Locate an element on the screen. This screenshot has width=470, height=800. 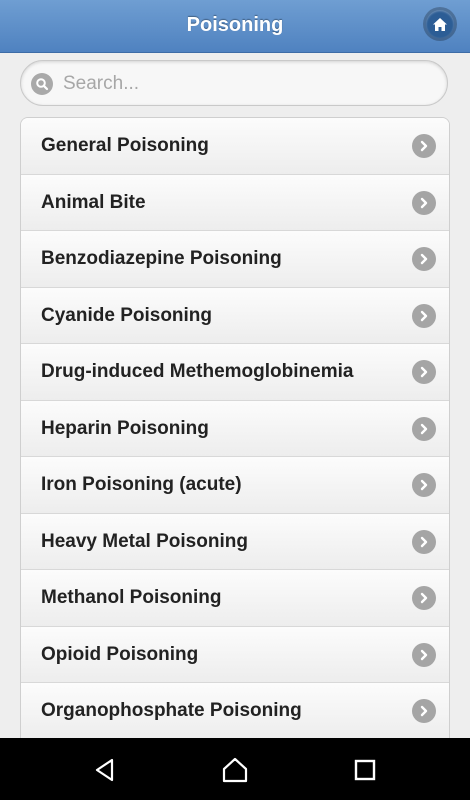
list-item-label: Cyanide Poisoning is located at coordinates (127, 315).